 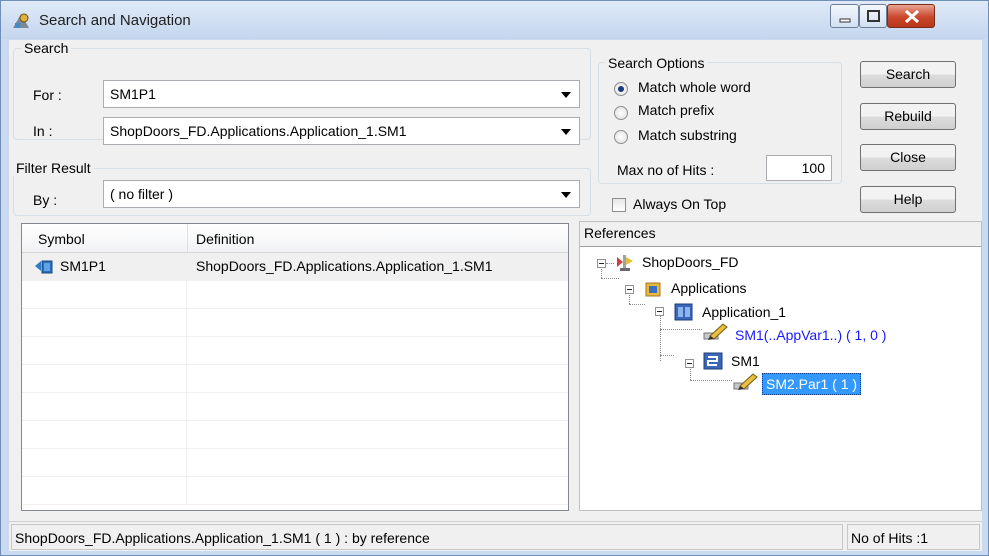 What do you see at coordinates (47, 95) in the screenshot?
I see `for-label: For :` at bounding box center [47, 95].